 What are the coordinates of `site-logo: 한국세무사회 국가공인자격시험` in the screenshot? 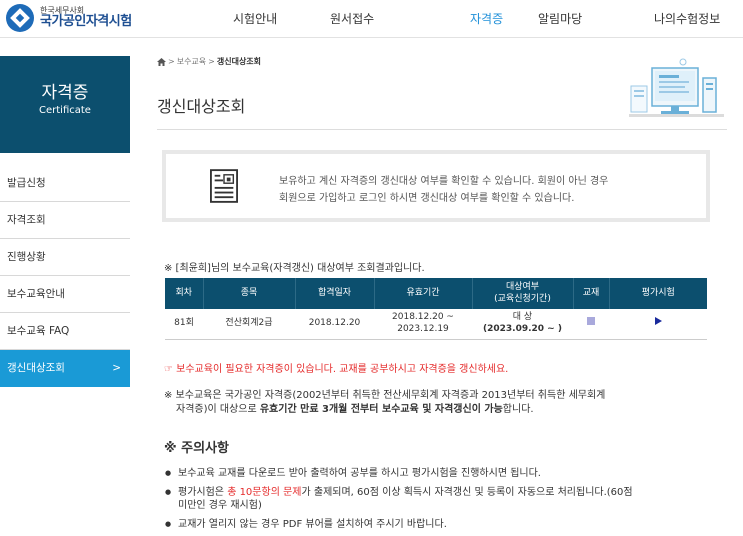 It's located at (69, 18).